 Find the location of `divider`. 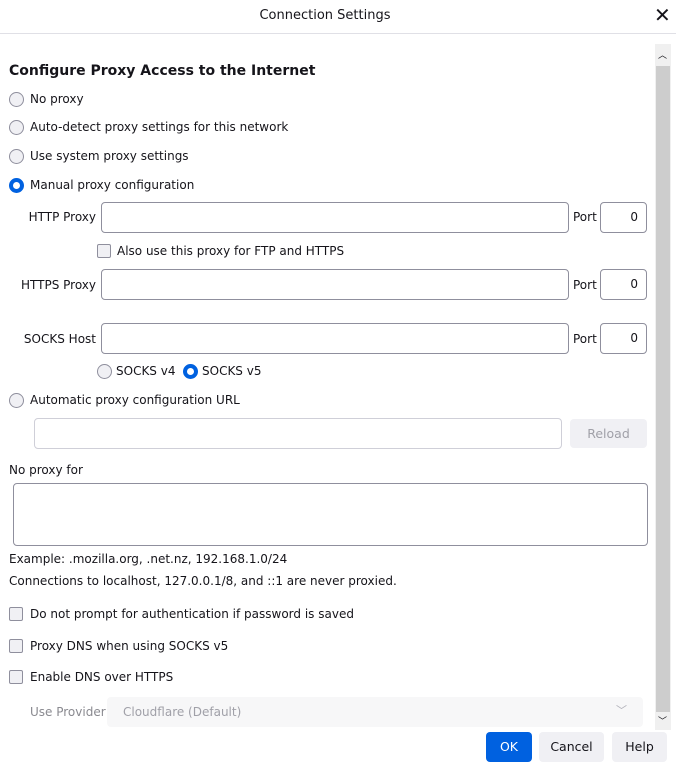

divider is located at coordinates (338, 33).